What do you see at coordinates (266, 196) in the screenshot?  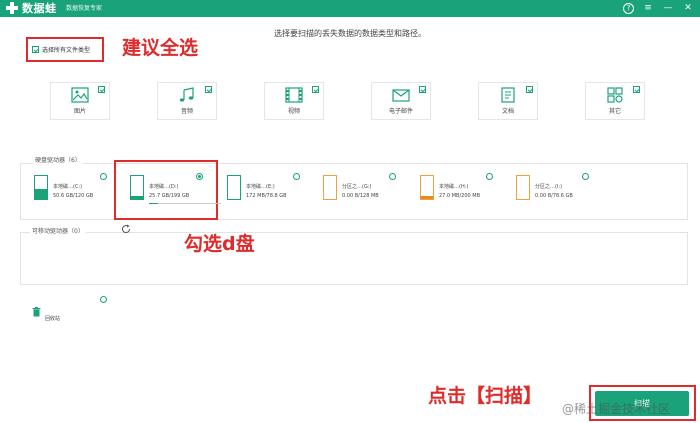 I see `drive-size: 172 MB/78.8 GB` at bounding box center [266, 196].